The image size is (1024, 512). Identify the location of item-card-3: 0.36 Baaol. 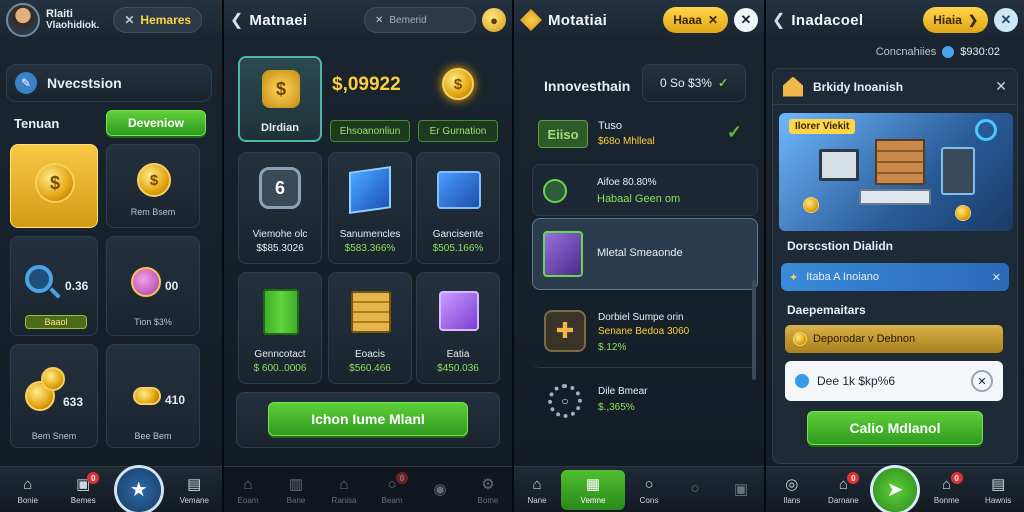
(54, 286).